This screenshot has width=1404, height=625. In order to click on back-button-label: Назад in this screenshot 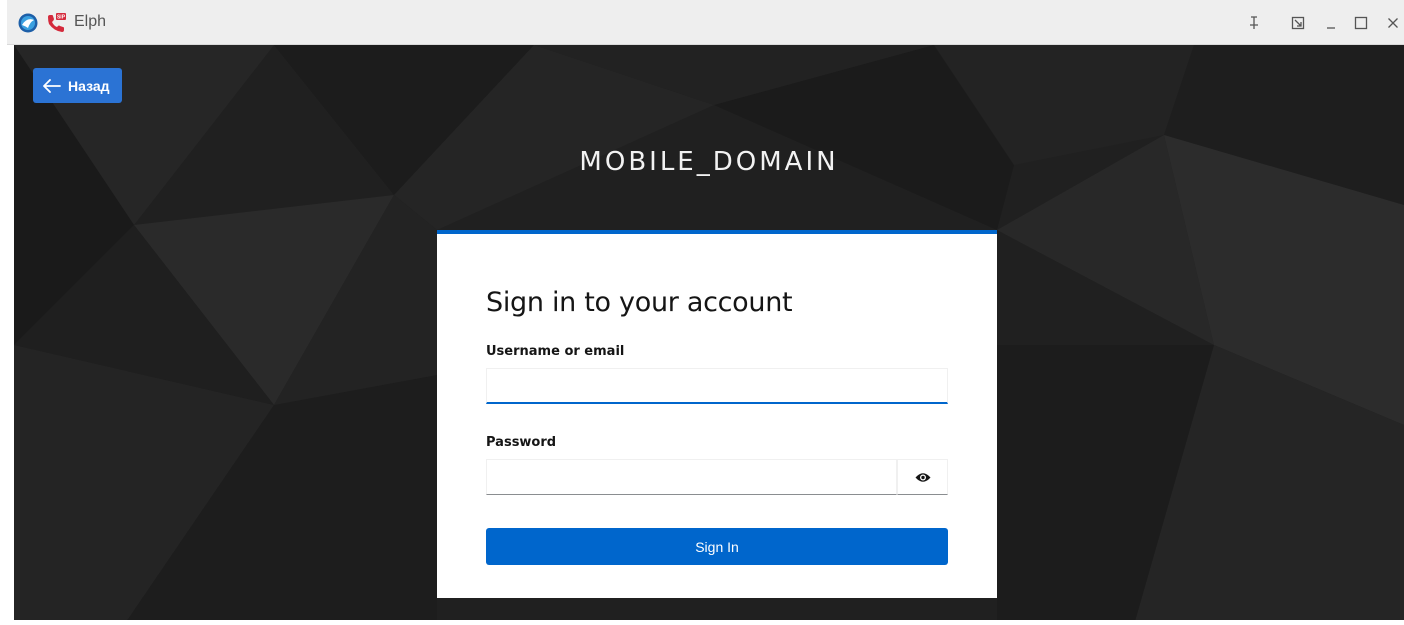, I will do `click(89, 85)`.